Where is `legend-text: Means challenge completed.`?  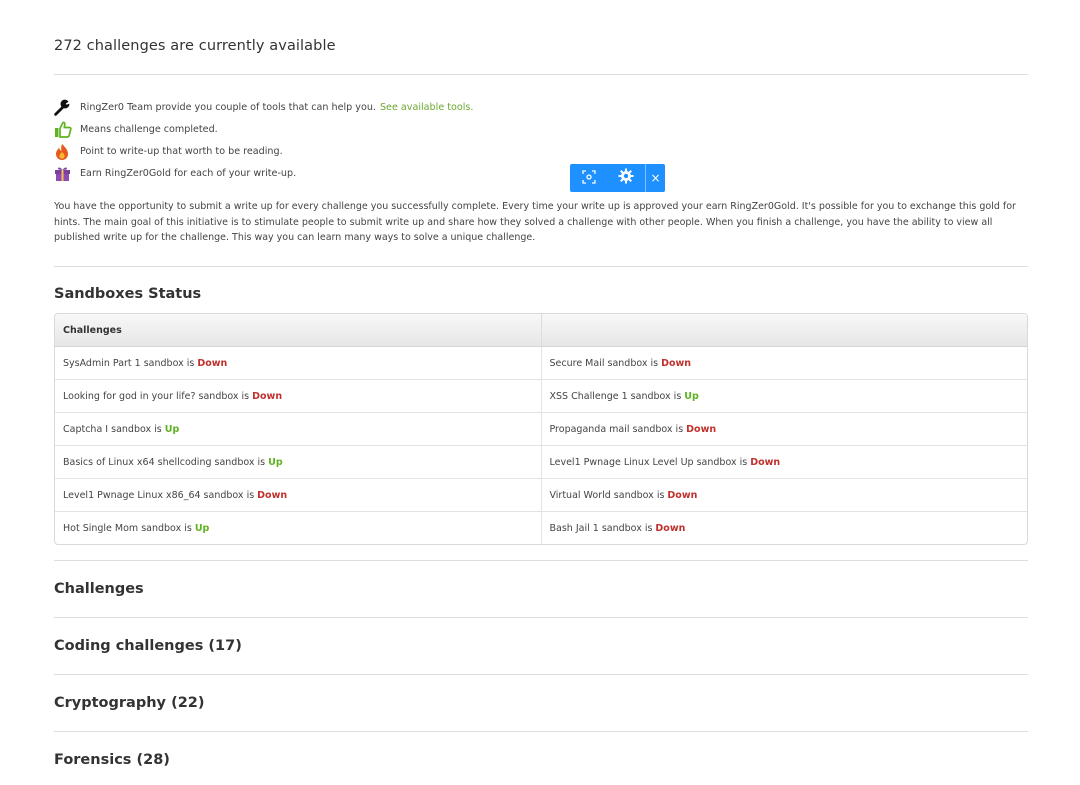
legend-text: Means challenge completed. is located at coordinates (149, 129).